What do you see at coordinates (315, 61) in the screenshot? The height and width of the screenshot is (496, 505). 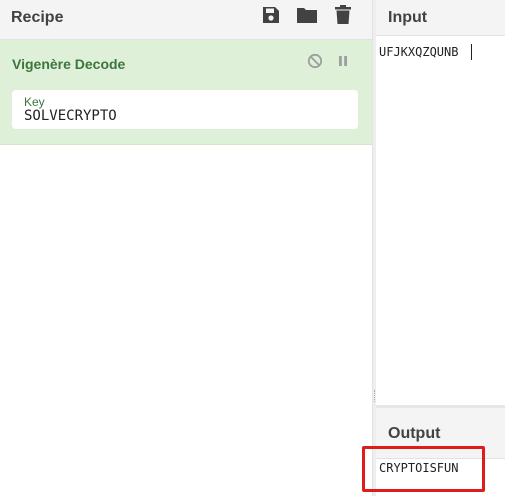 I see `disable-icon` at bounding box center [315, 61].